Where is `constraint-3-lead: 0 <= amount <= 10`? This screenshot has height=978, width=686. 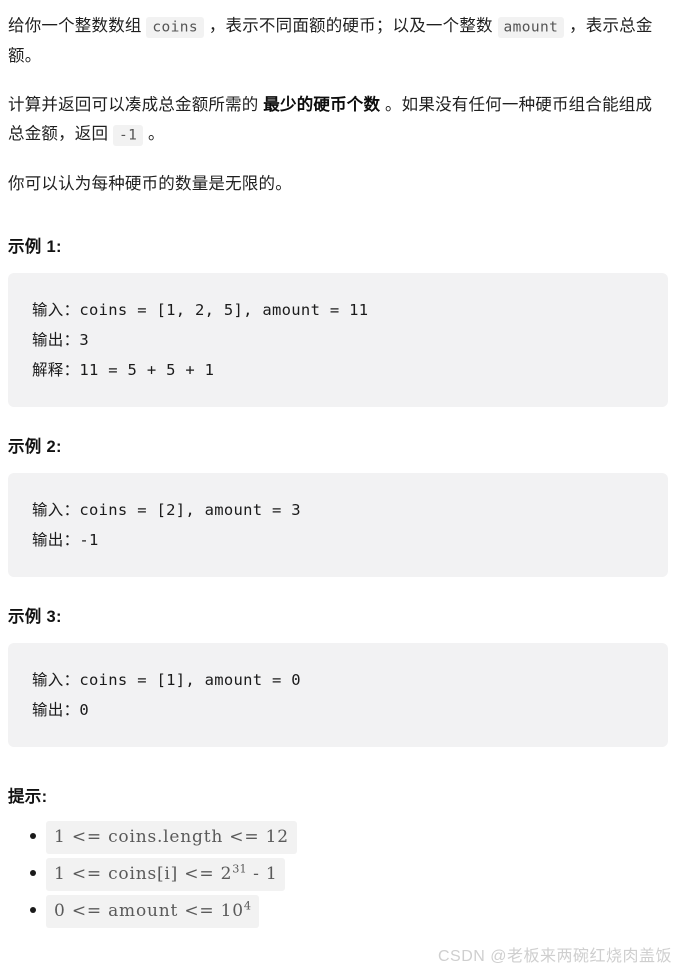 constraint-3-lead: 0 <= amount <= 10 is located at coordinates (149, 911).